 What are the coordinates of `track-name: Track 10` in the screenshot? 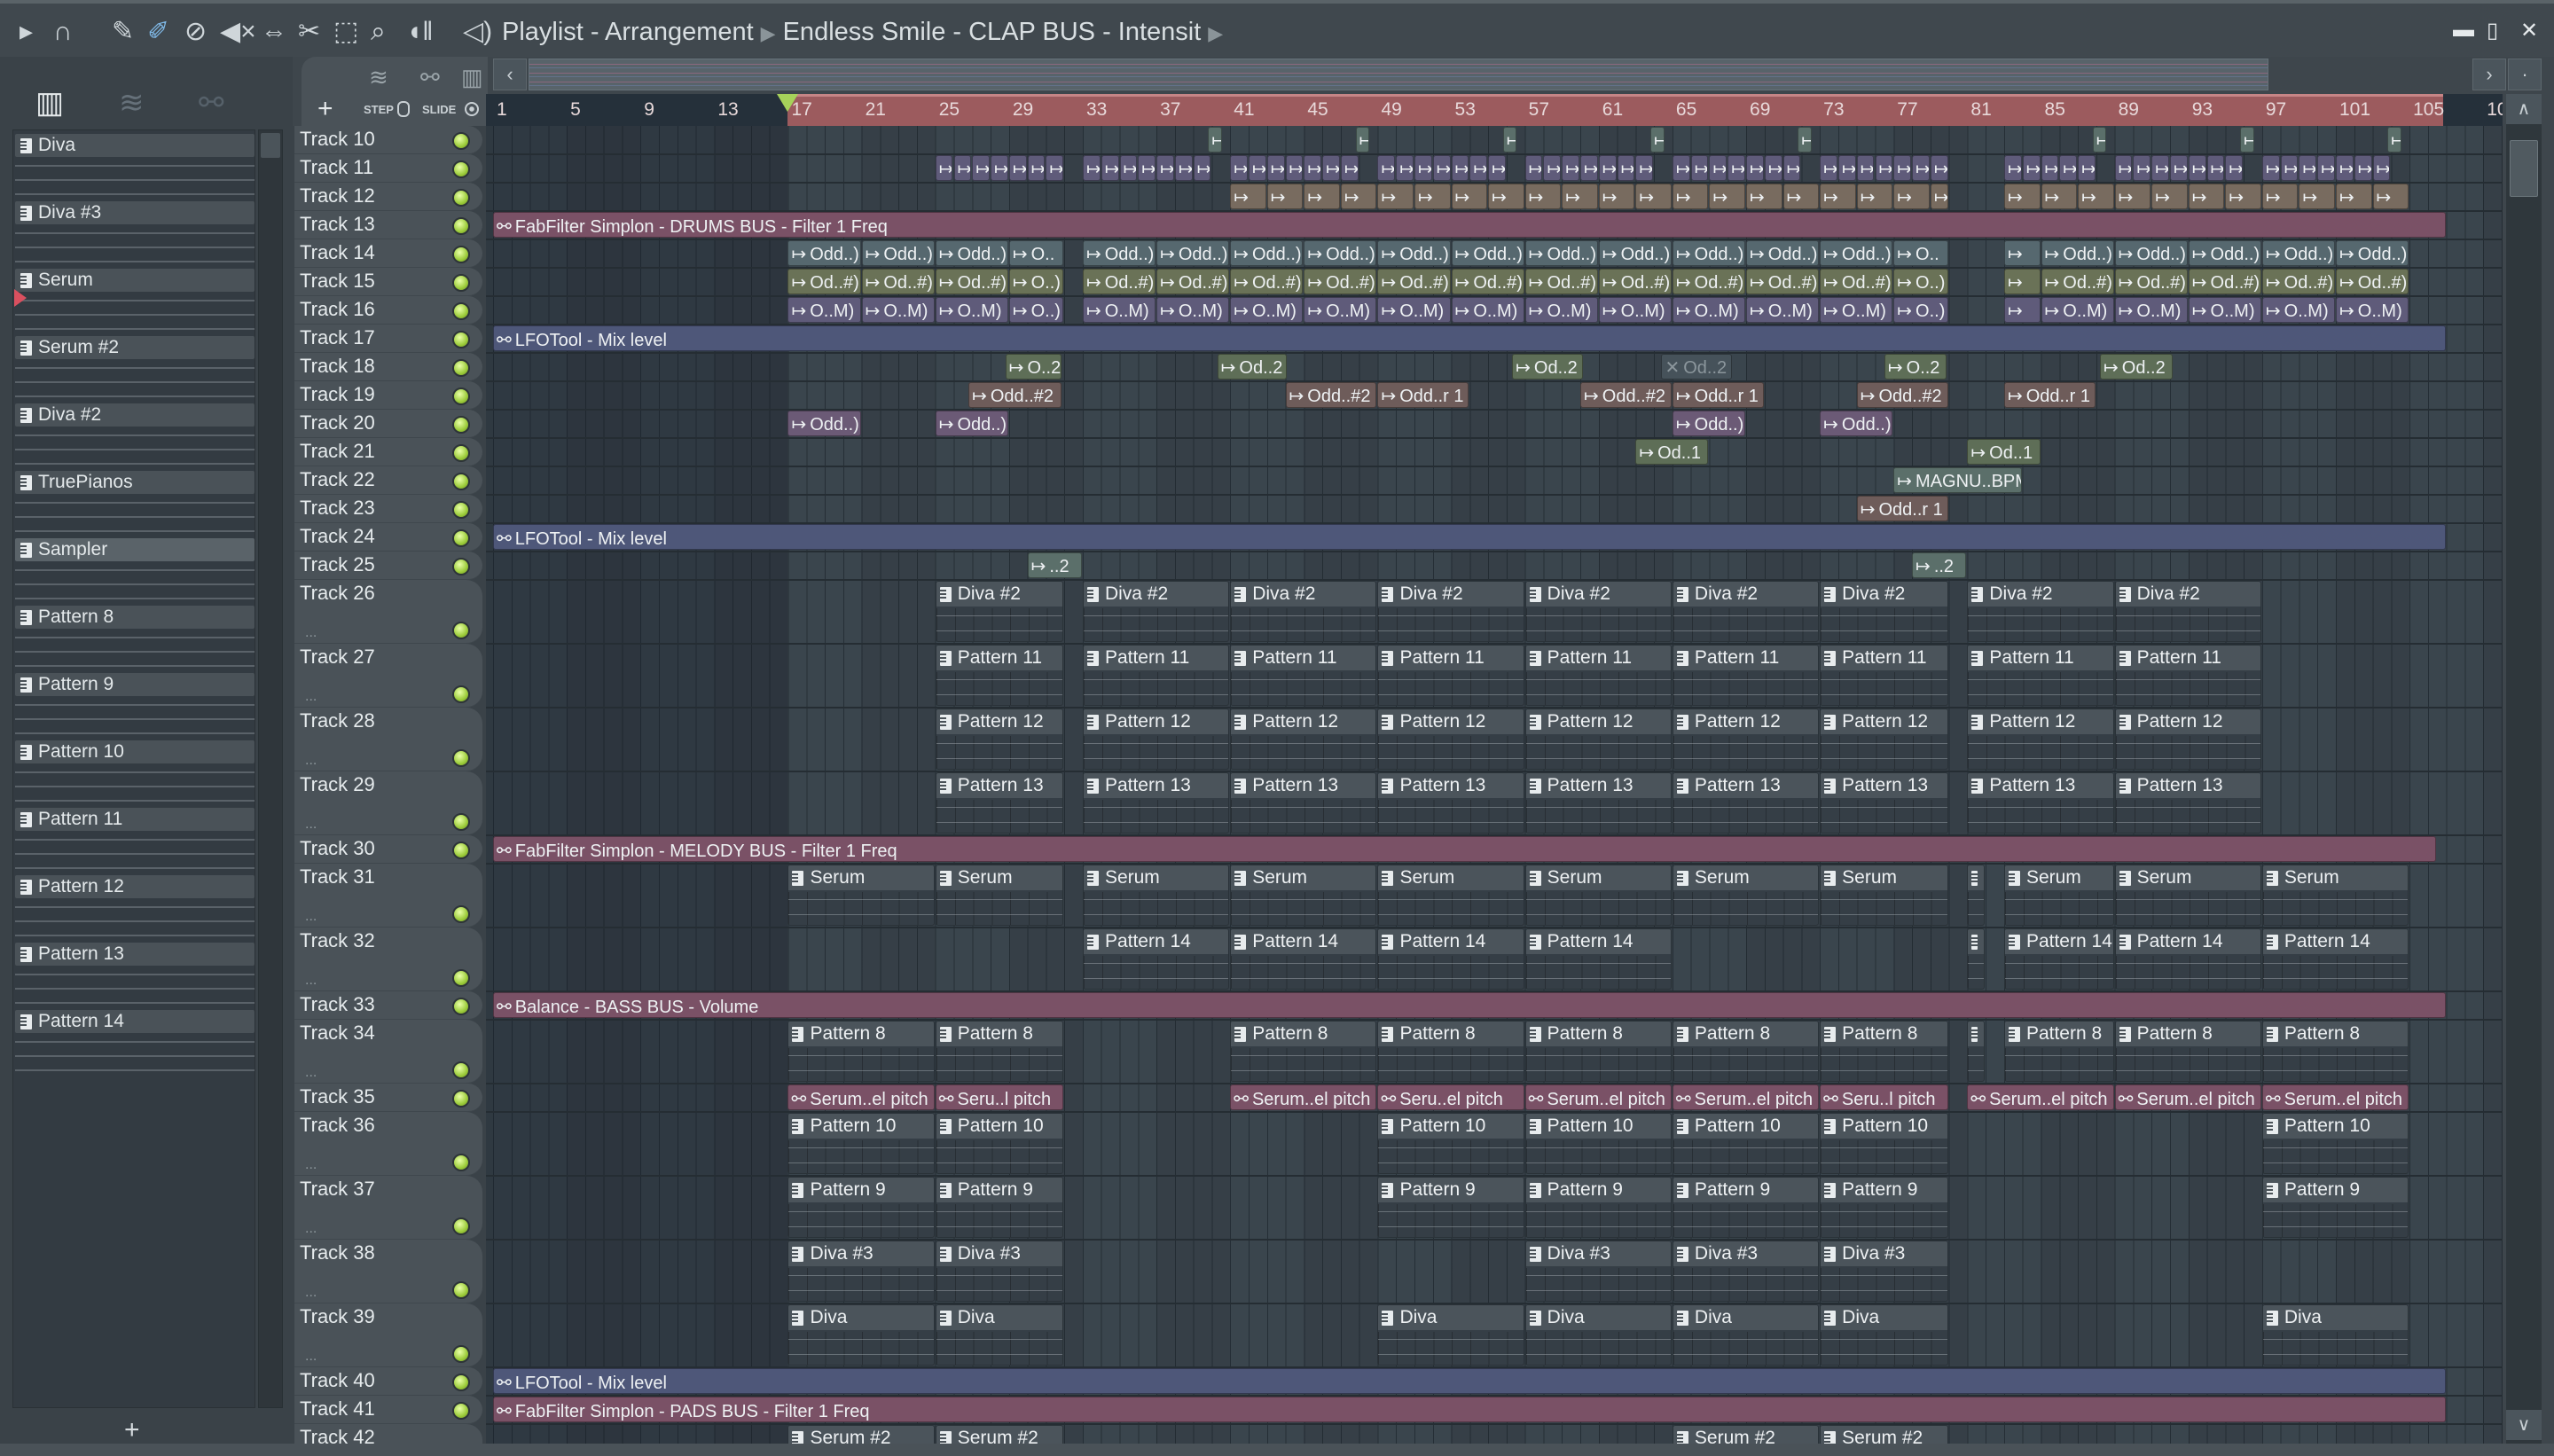 It's located at (337, 139).